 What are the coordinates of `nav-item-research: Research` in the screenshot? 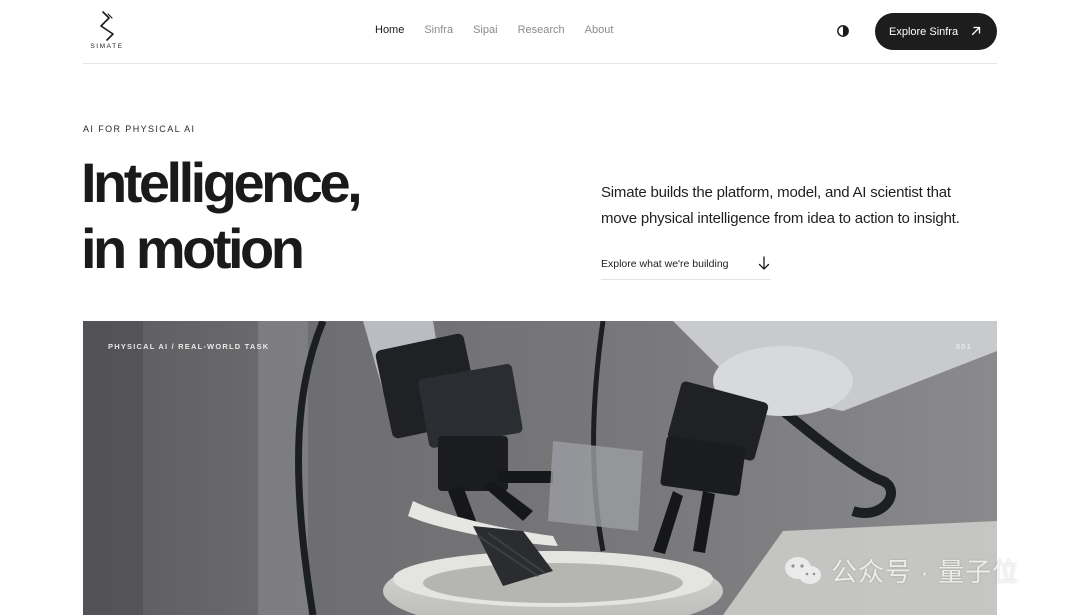 It's located at (541, 30).